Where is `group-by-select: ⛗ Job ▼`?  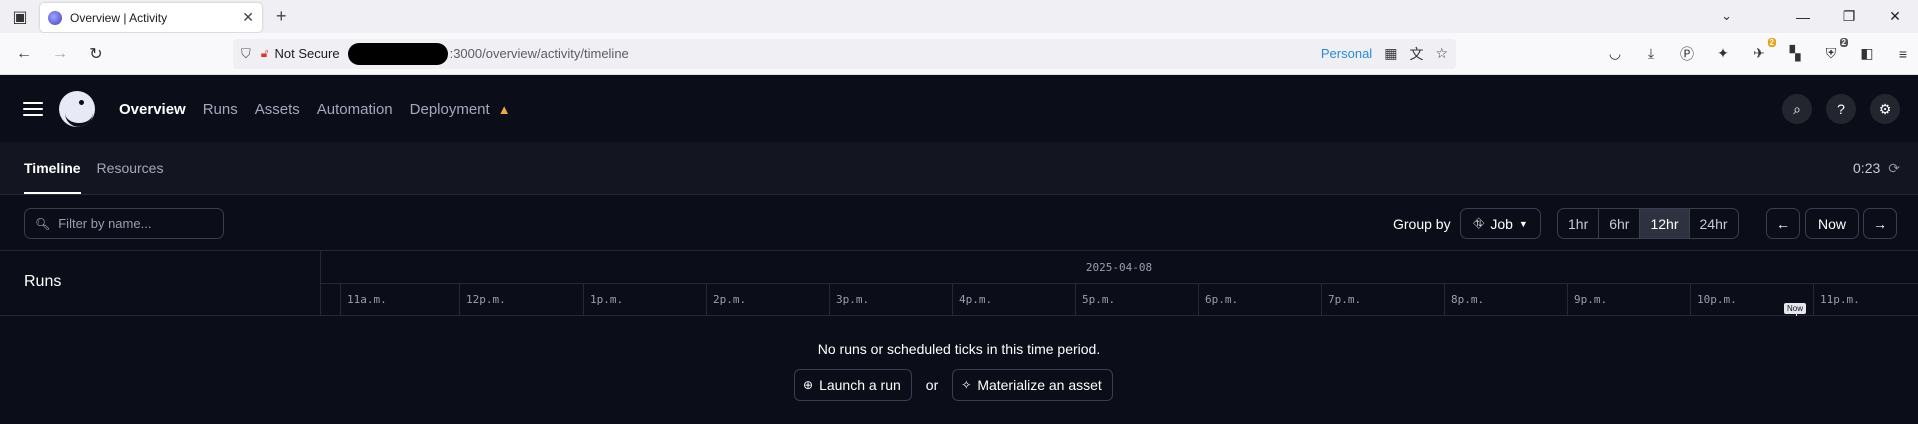
group-by-select: ⛗ Job ▼ is located at coordinates (1500, 223).